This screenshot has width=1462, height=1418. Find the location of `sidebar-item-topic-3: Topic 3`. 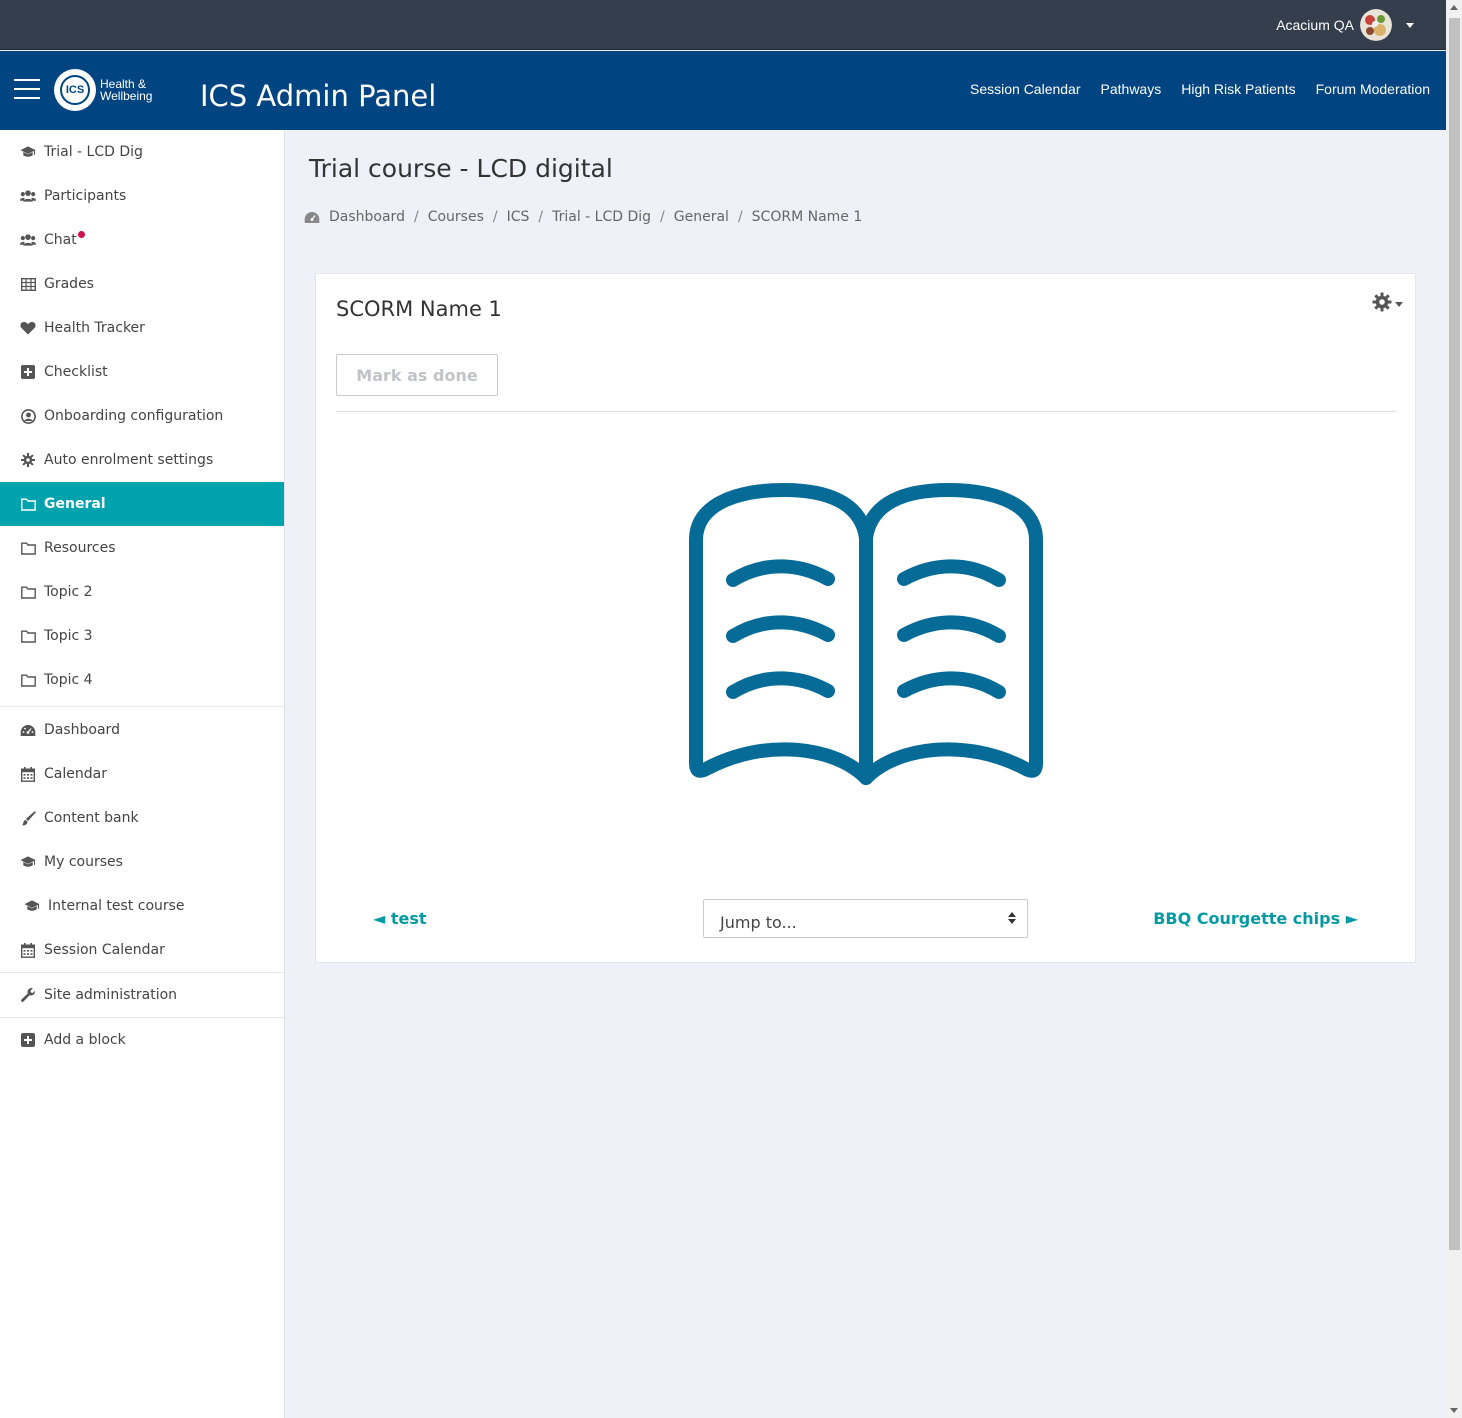

sidebar-item-topic-3: Topic 3 is located at coordinates (142, 636).